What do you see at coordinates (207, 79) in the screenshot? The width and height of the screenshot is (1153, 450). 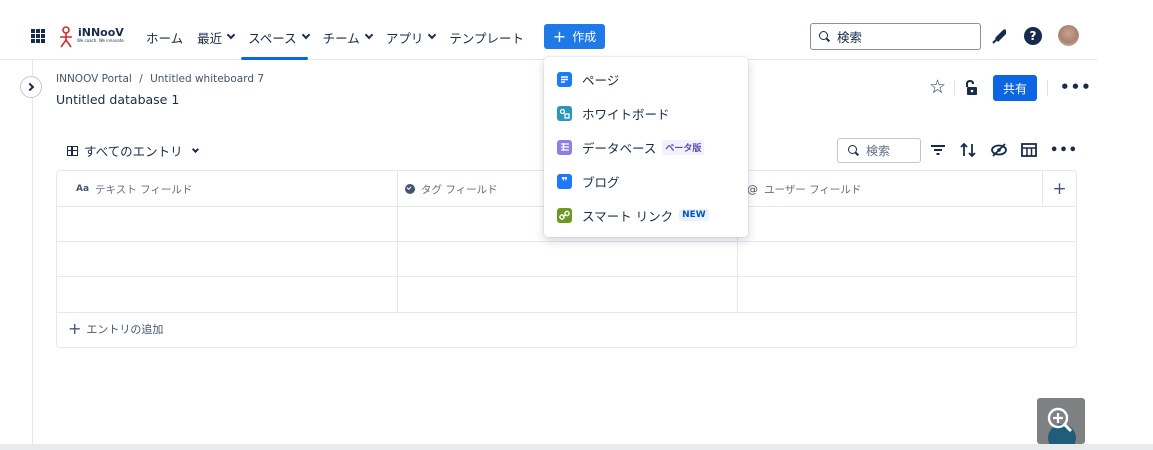 I see `breadcrumb-parent: Untitled whiteboard 7` at bounding box center [207, 79].